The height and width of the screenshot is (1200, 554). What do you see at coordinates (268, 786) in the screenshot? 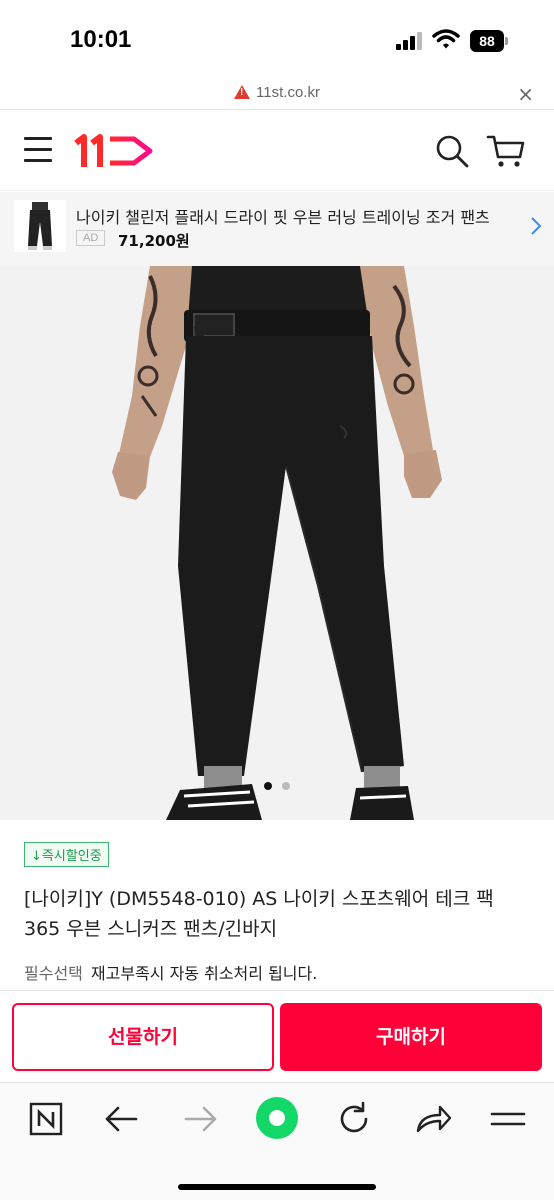
I see `pagination-dot-active` at bounding box center [268, 786].